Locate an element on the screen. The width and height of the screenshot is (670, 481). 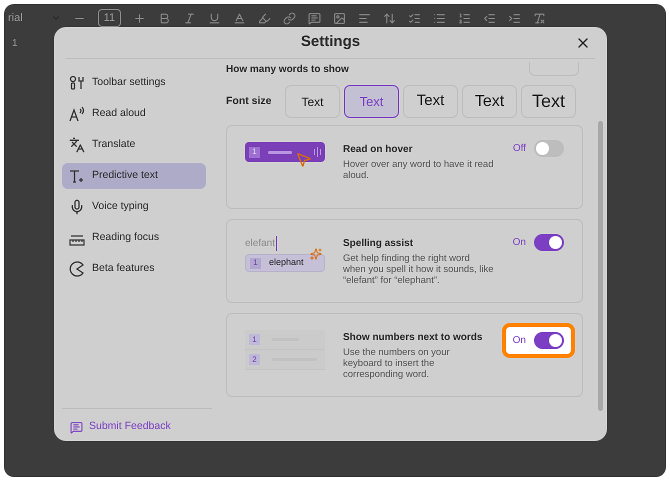
toggle-control: On is located at coordinates (538, 242).